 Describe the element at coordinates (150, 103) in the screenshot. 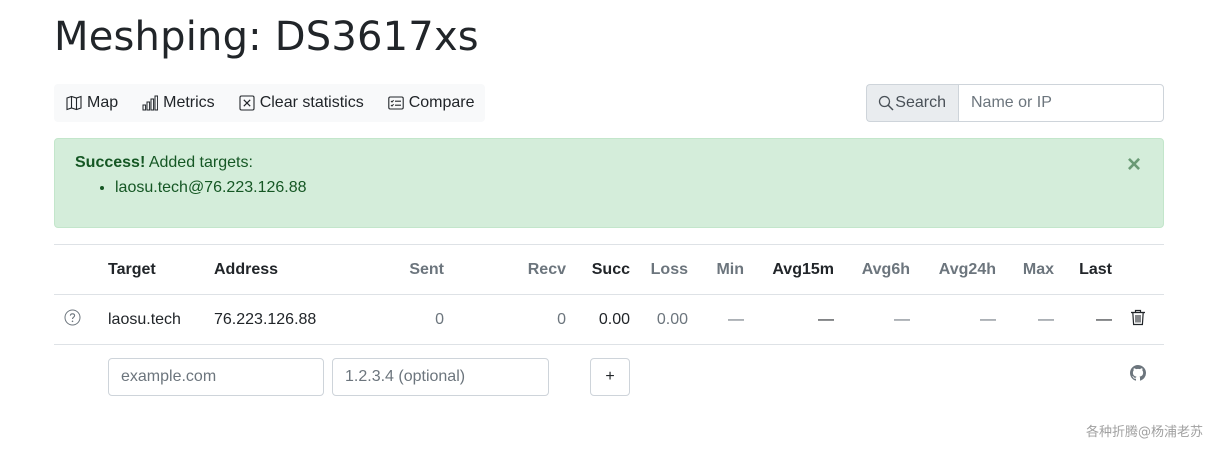

I see `bar-chart-icon` at that location.